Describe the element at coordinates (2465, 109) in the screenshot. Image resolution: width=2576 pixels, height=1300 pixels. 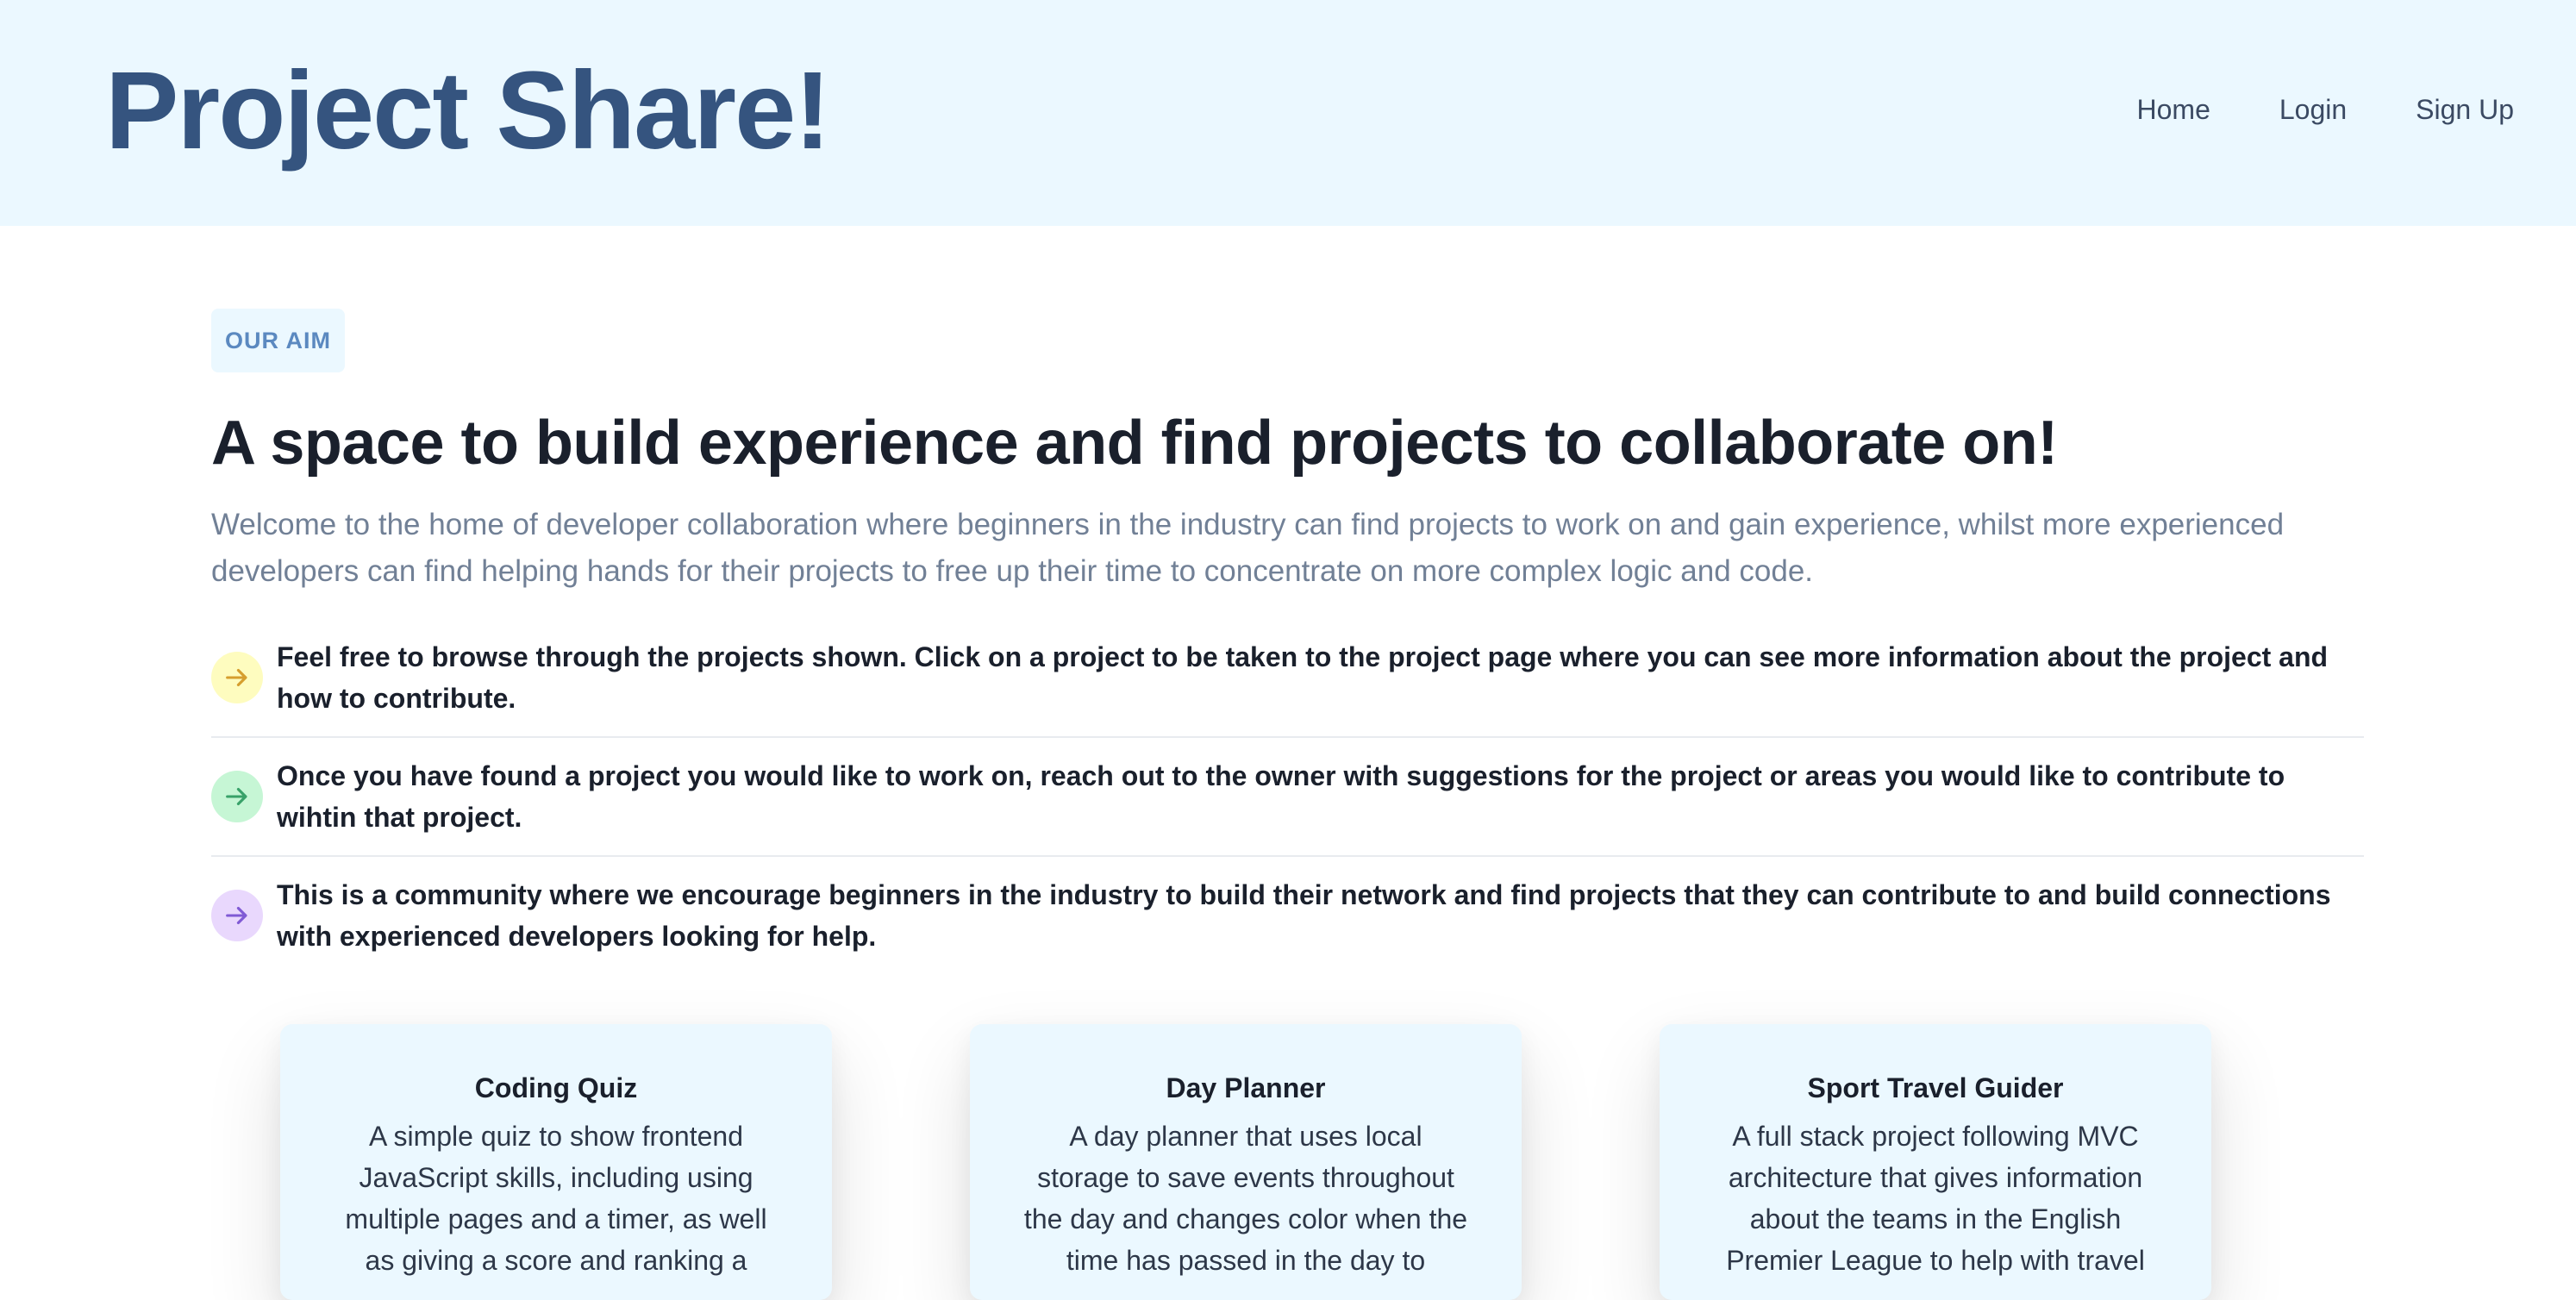
I see `nav-link-sign-up: Sign Up` at that location.